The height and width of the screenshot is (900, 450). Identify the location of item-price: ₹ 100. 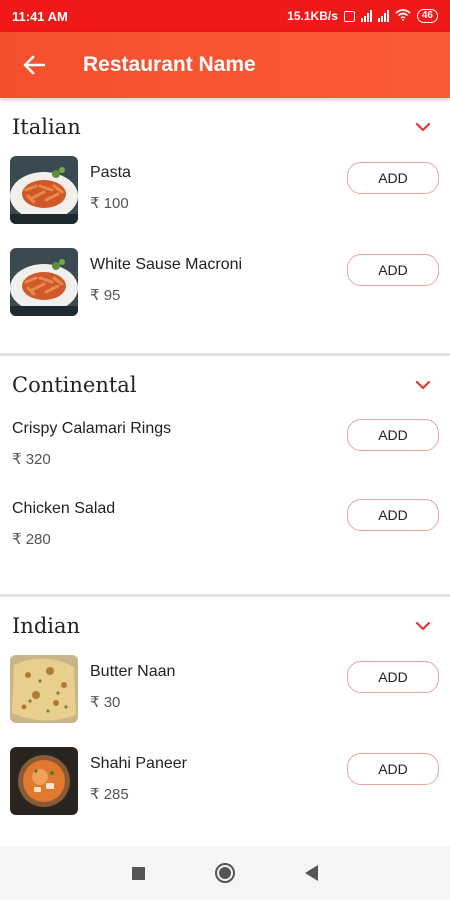
(109, 203).